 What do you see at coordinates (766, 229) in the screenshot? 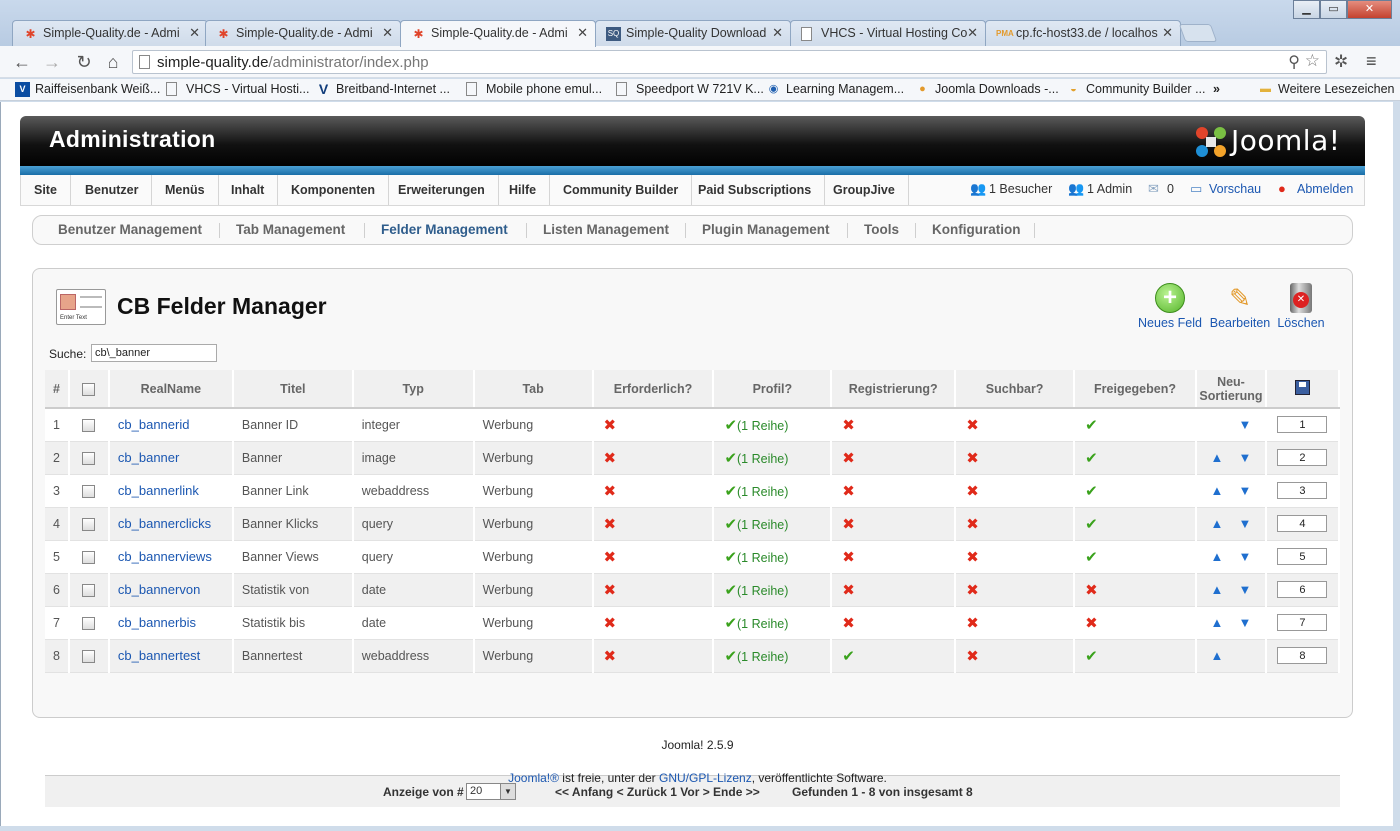
I see `submenu-plugin-management: Plugin Management` at bounding box center [766, 229].